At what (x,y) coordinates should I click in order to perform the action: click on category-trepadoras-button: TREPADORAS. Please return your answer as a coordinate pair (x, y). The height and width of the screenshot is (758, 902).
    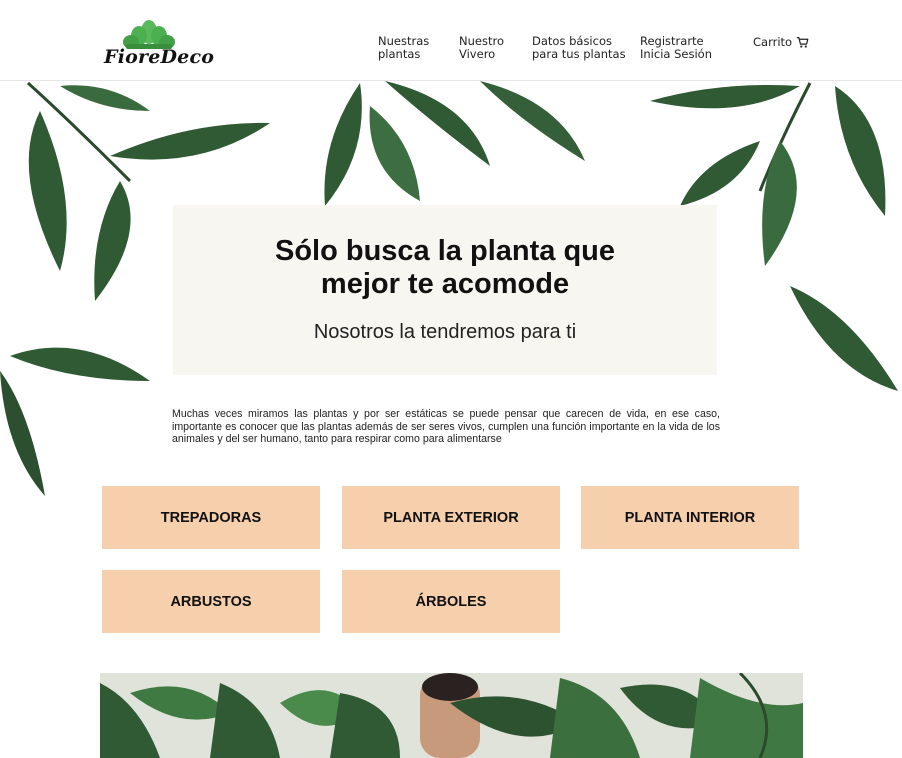
    Looking at the image, I should click on (211, 517).